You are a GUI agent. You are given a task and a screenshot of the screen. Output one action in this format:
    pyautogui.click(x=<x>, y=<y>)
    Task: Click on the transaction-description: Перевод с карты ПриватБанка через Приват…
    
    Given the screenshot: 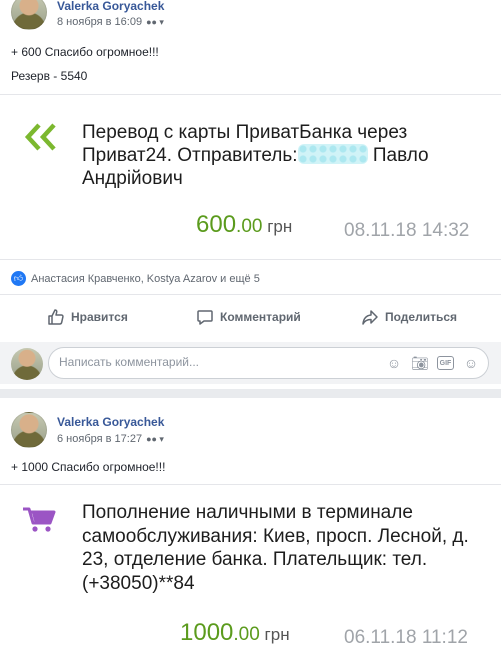 What is the action you would take?
    pyautogui.click(x=272, y=155)
    